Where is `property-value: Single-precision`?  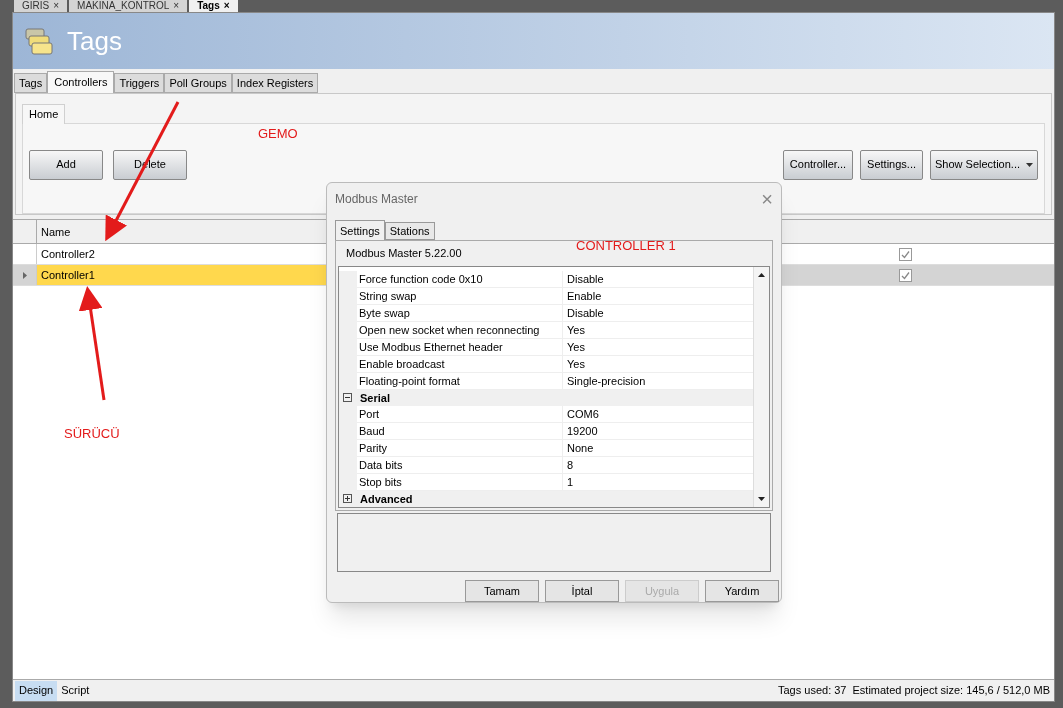
property-value: Single-precision is located at coordinates (604, 380).